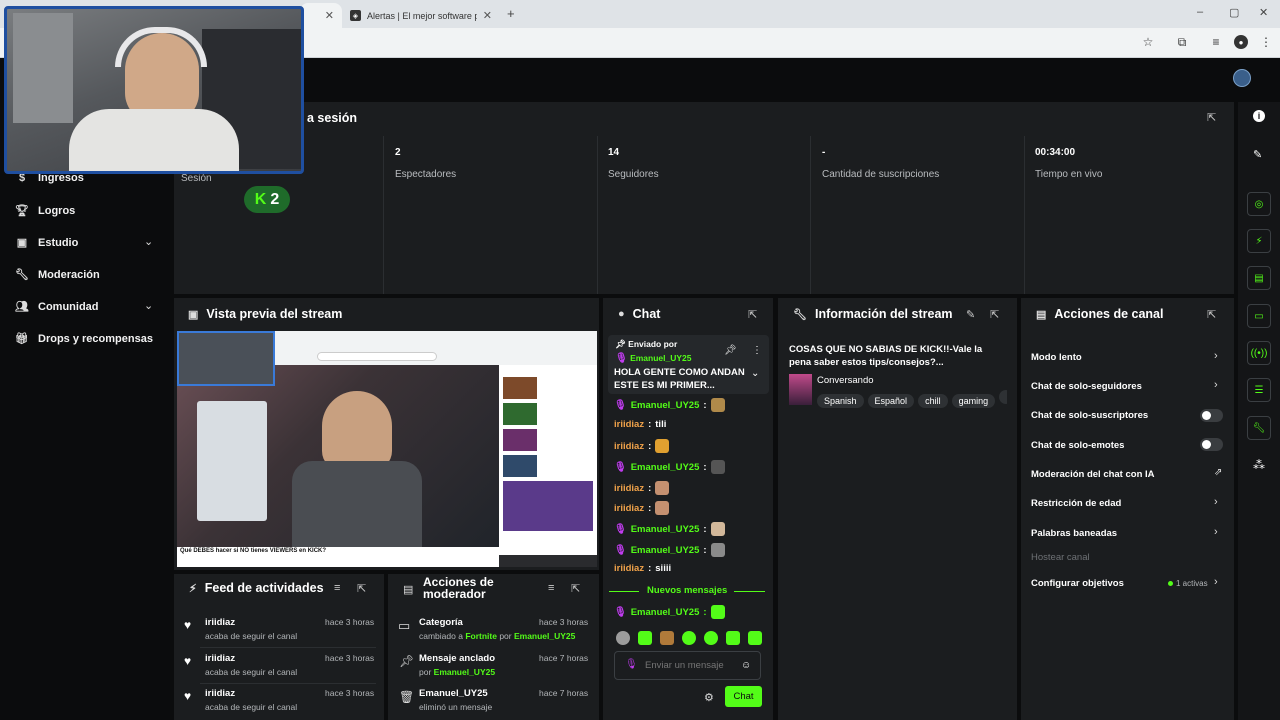 The height and width of the screenshot is (720, 1280). What do you see at coordinates (1089, 415) in the screenshot?
I see `action-solo-suscriptores: Chat de solo-suscriptores` at bounding box center [1089, 415].